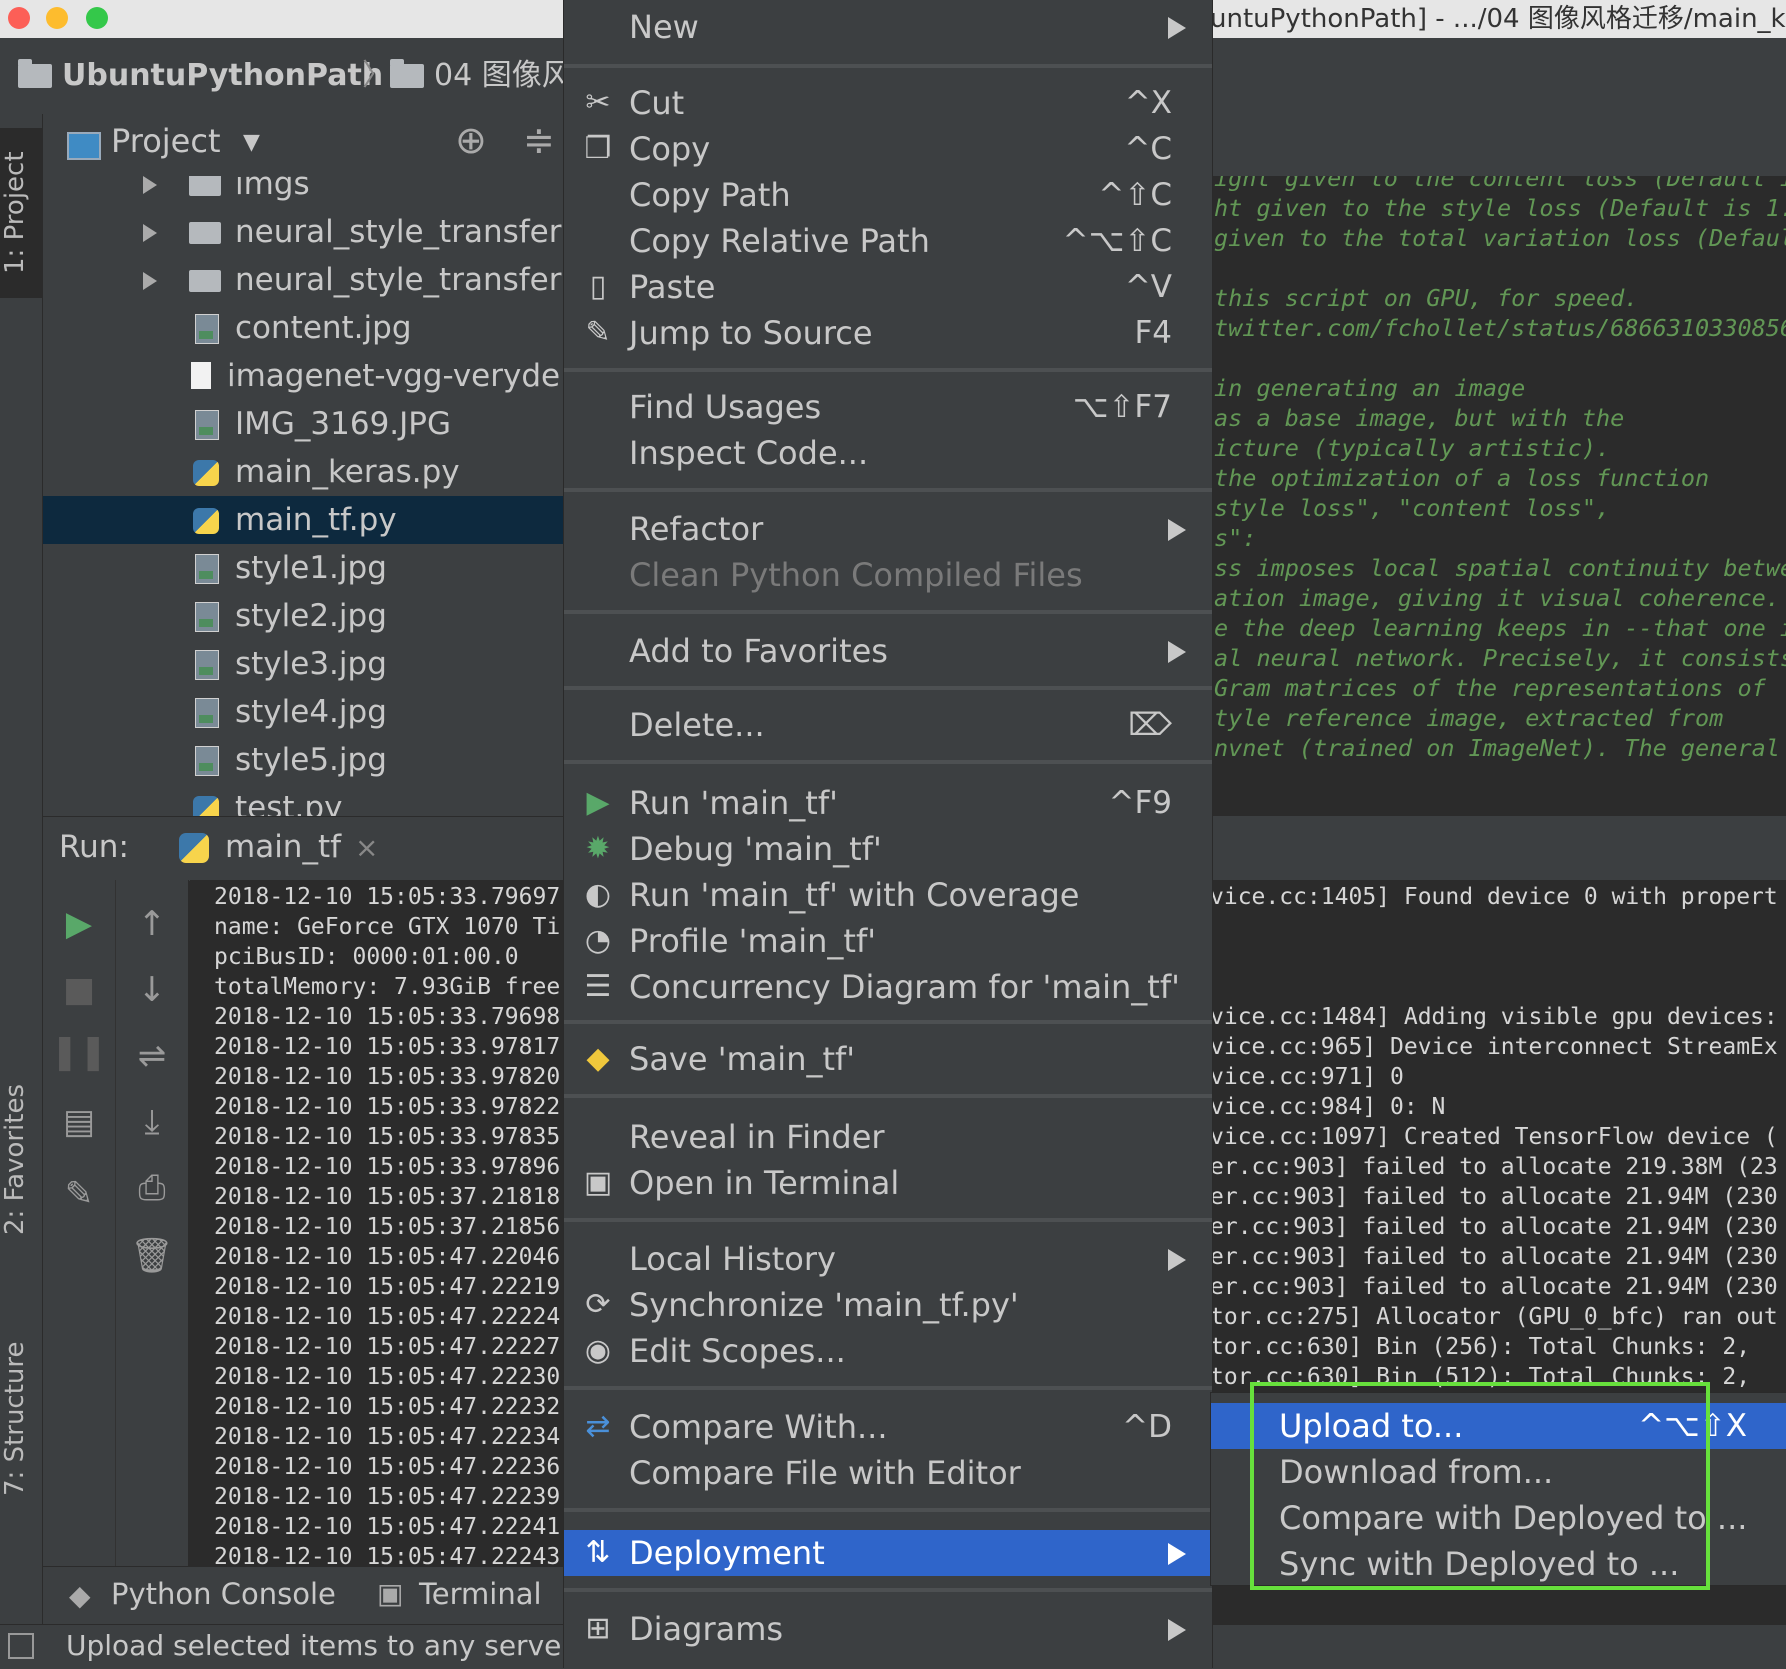 This screenshot has width=1786, height=1669. What do you see at coordinates (387, 1167) in the screenshot?
I see `console-line: 2018-12-10 15:05:33.97896` at bounding box center [387, 1167].